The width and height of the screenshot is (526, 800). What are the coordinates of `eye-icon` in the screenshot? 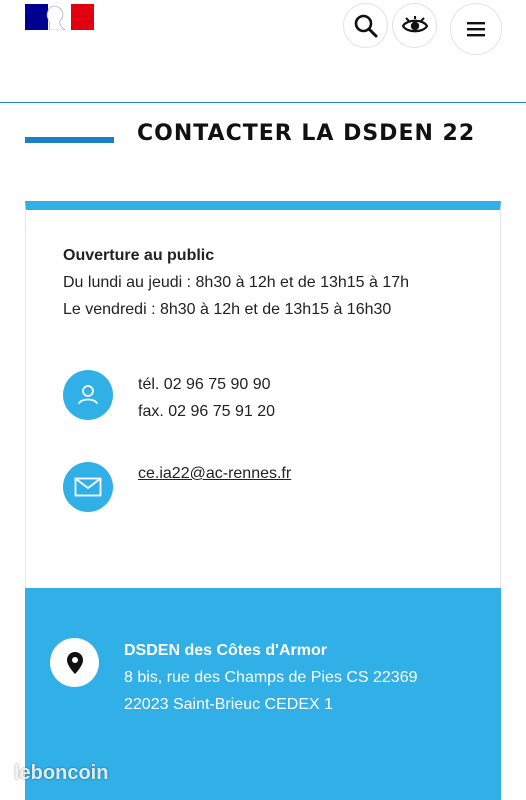 It's located at (414, 23).